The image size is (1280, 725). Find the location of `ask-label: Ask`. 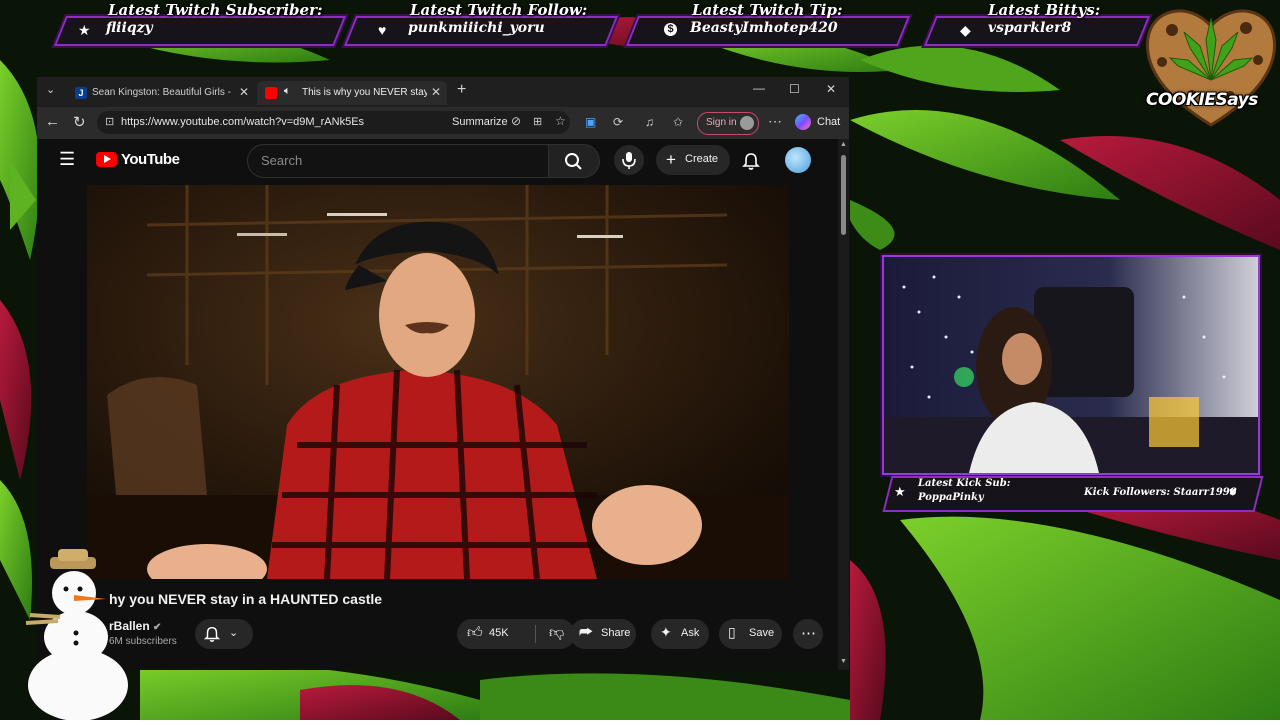

ask-label: Ask is located at coordinates (690, 633).